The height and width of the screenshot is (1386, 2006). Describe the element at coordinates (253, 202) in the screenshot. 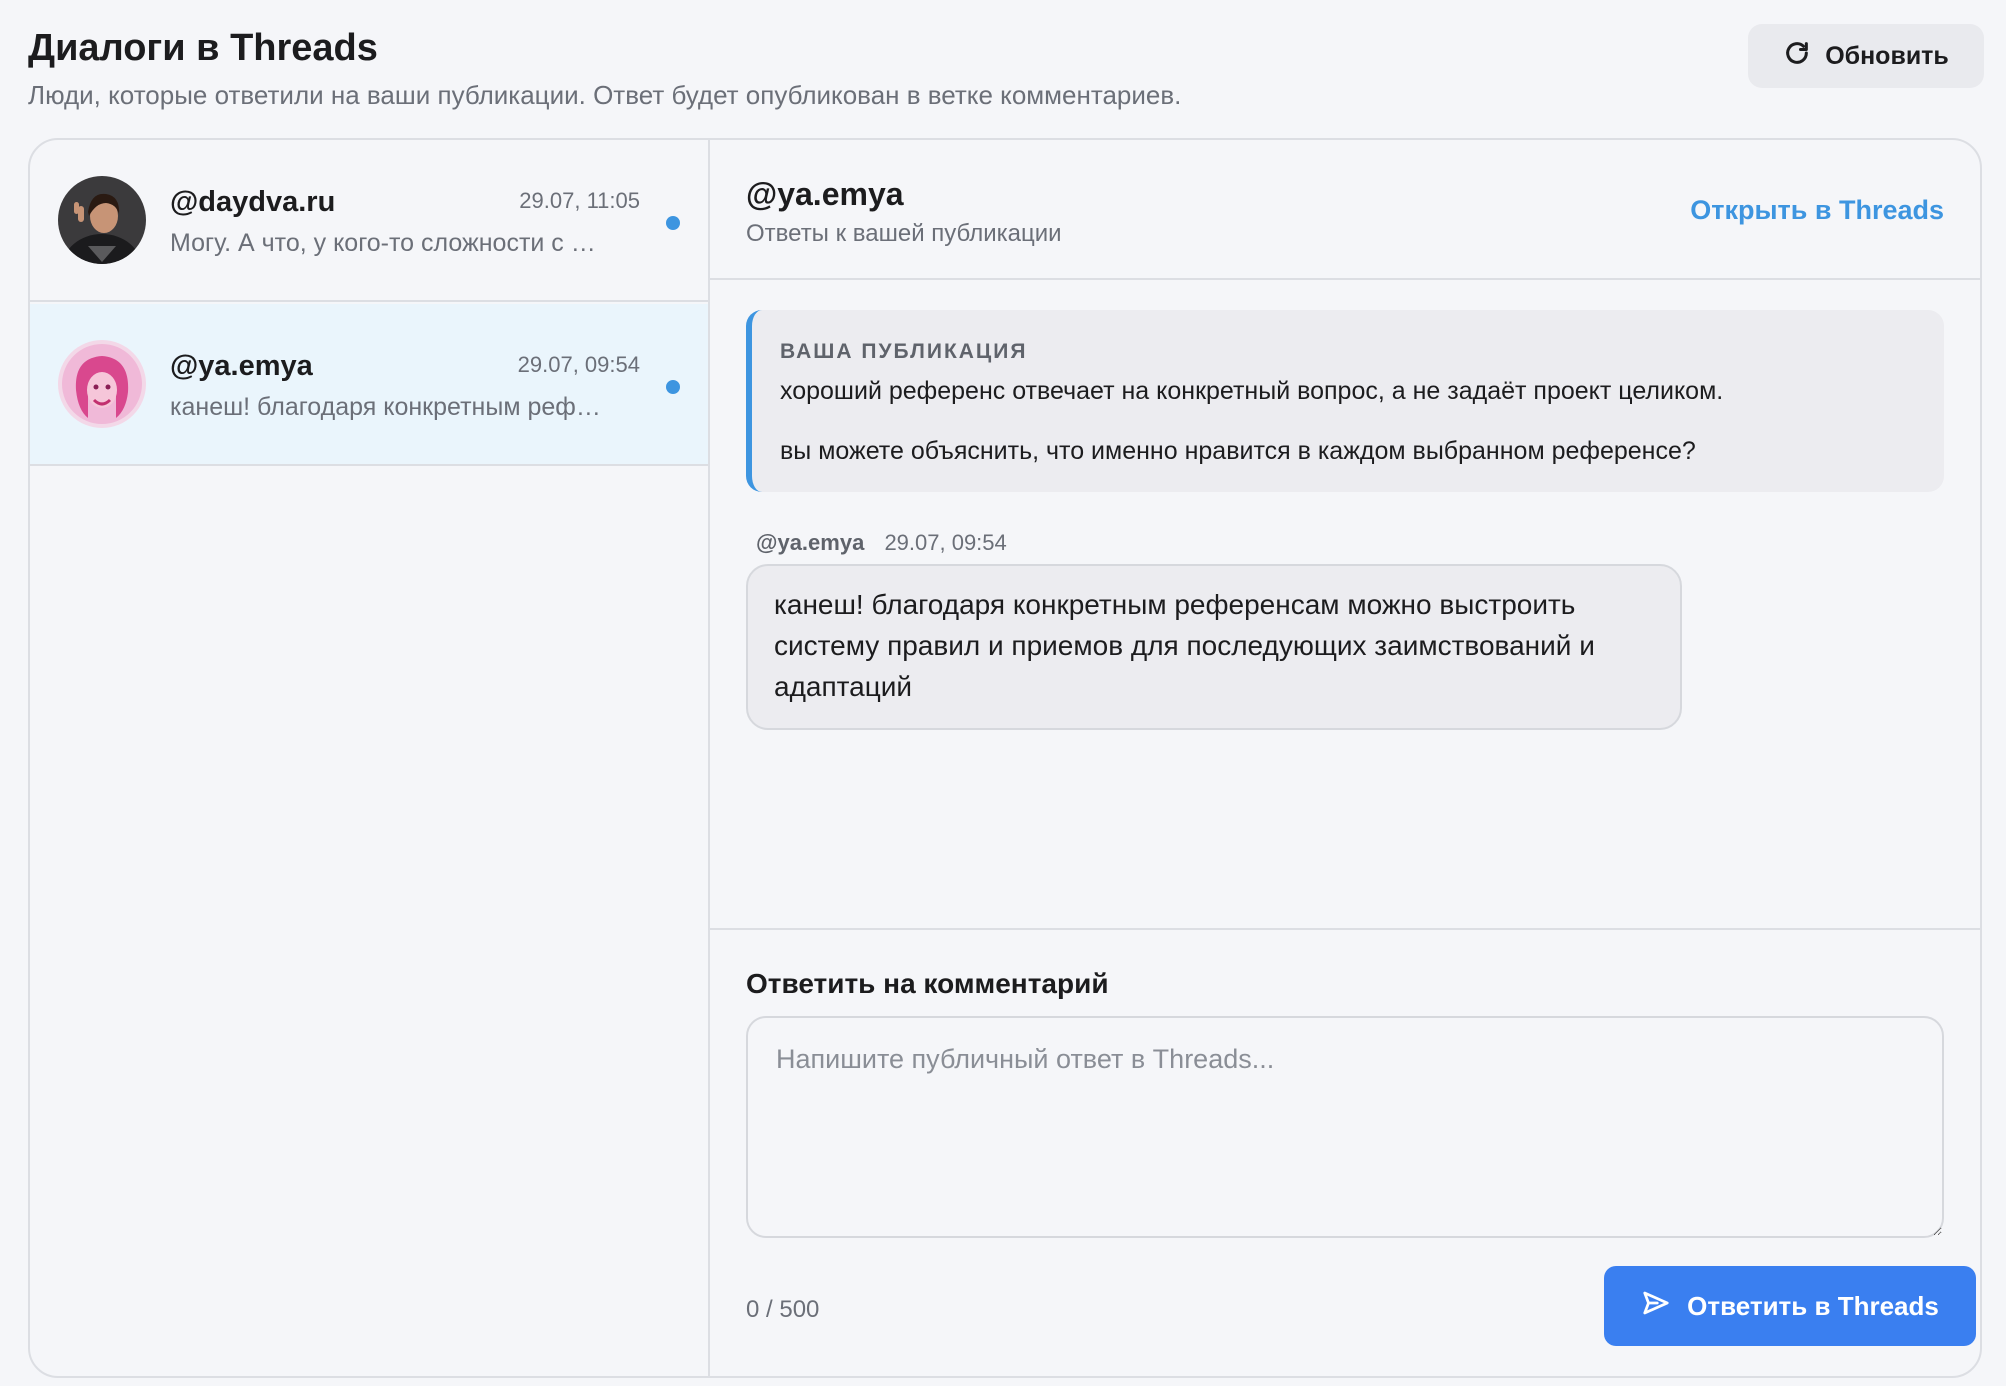

I see `conversation-username: @daydva.ru` at that location.